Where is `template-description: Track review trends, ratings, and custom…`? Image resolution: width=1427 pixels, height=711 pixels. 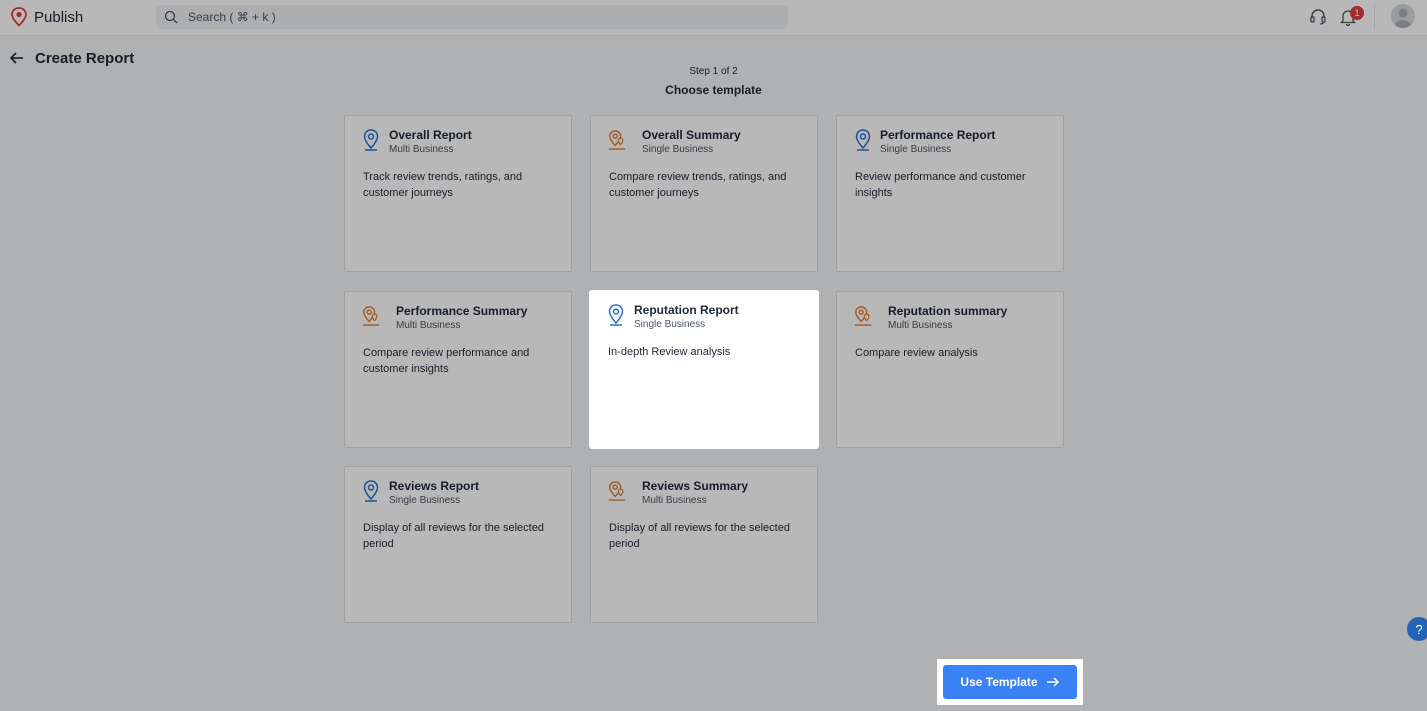
template-description: Track review trends, ratings, and custom… is located at coordinates (443, 185).